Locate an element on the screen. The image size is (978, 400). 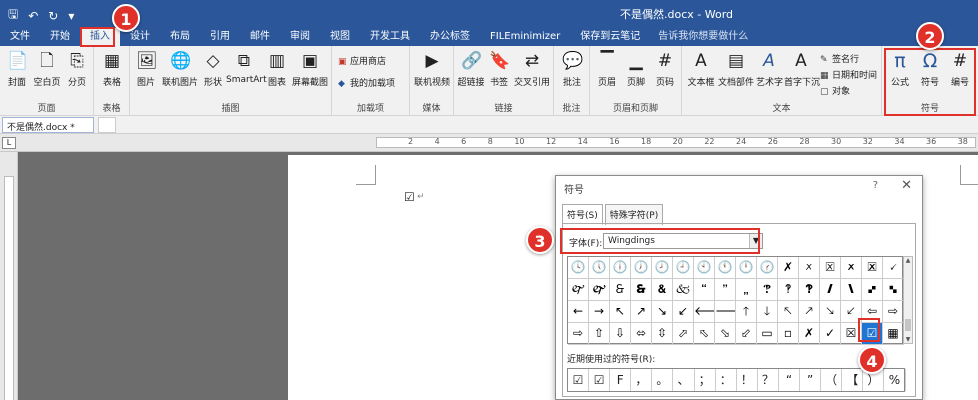
symbol-cell: ⬂ is located at coordinates (725, 334).